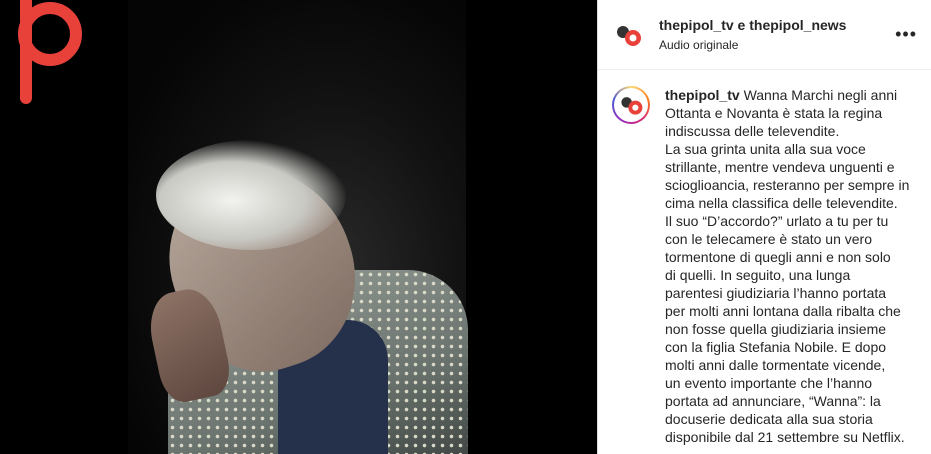 The width and height of the screenshot is (931, 454). I want to click on caption-line: cima nella classifica delle televendite., so click(781, 203).